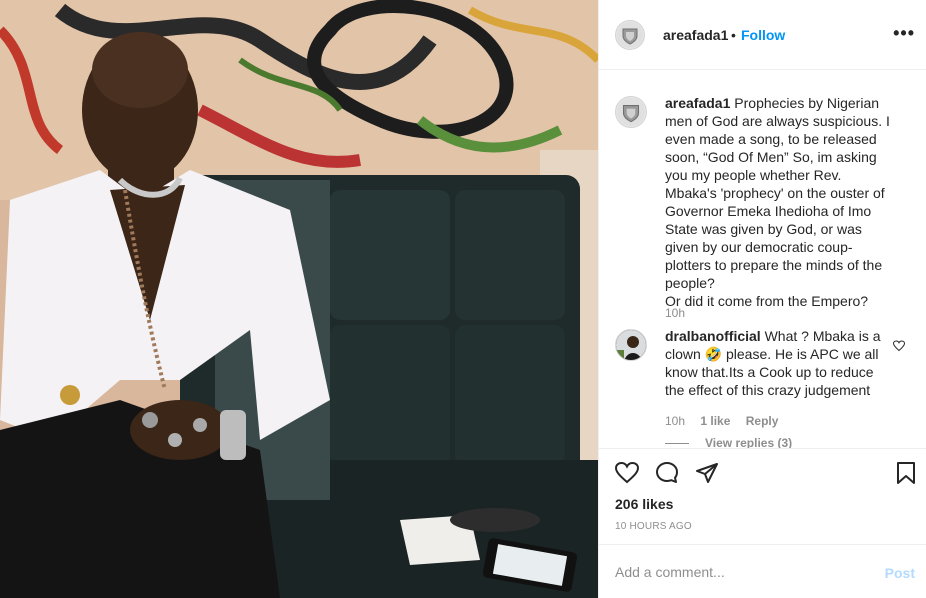  What do you see at coordinates (677, 444) in the screenshot?
I see `view-replies-line` at bounding box center [677, 444].